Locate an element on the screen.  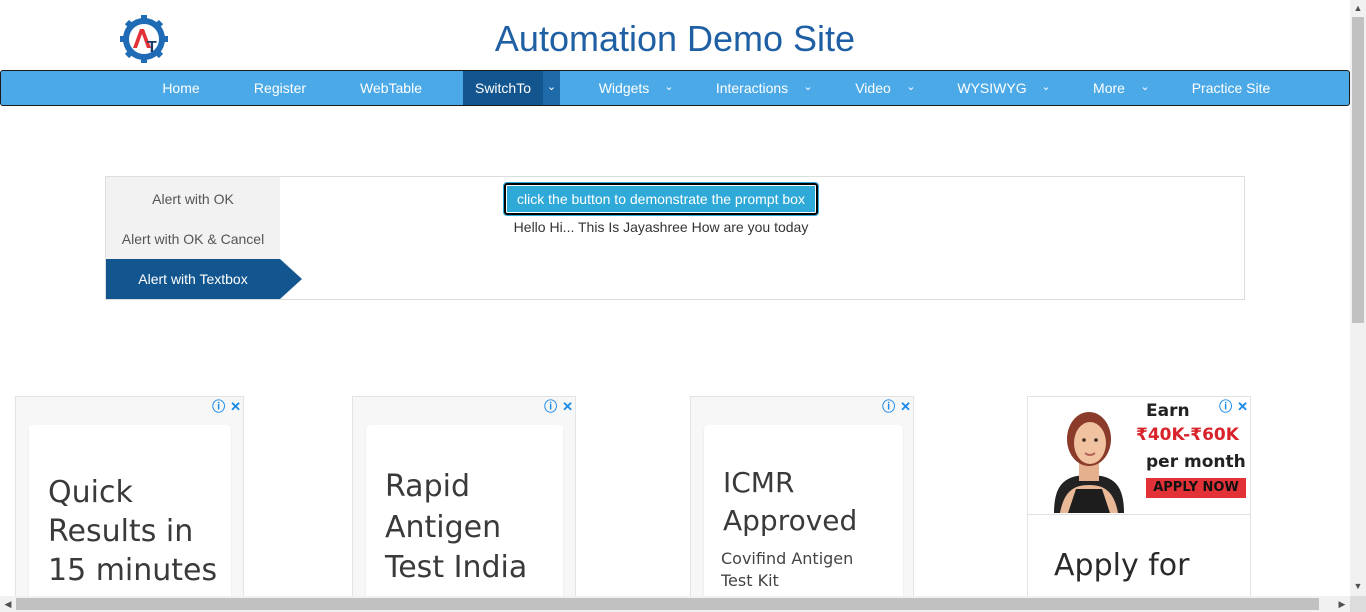
ad-headline-line: Rapid is located at coordinates (427, 486).